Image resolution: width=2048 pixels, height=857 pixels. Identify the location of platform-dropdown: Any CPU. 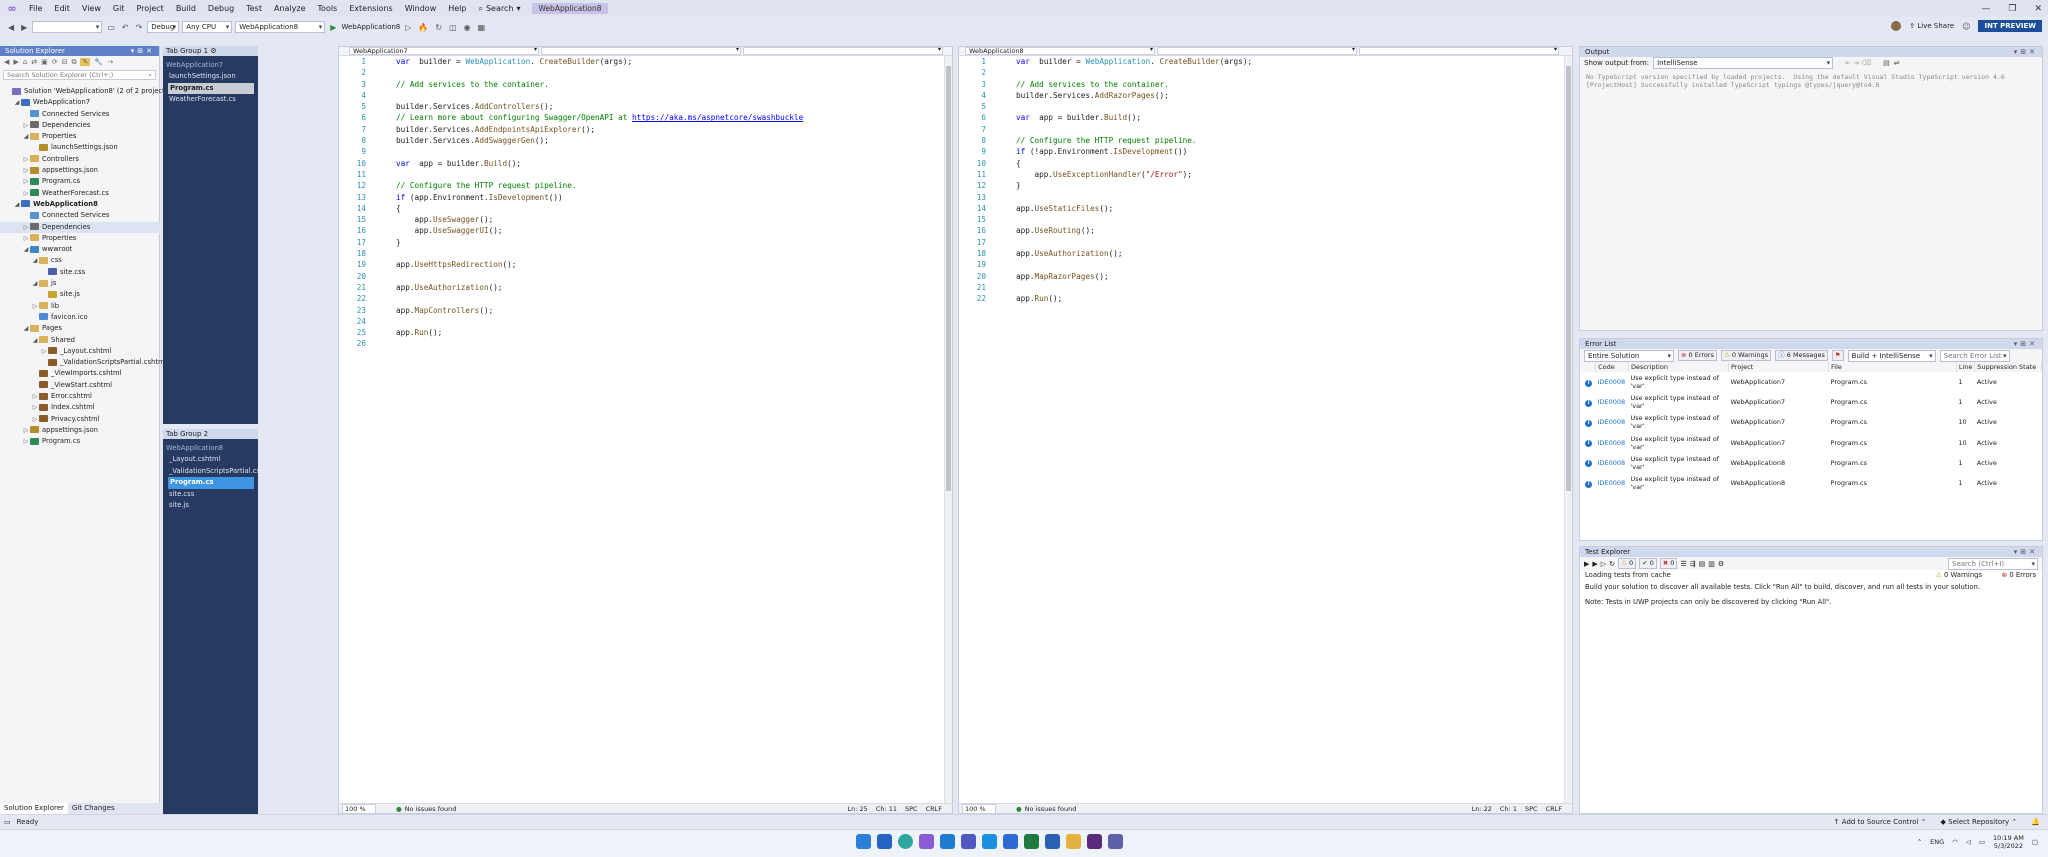
(207, 27).